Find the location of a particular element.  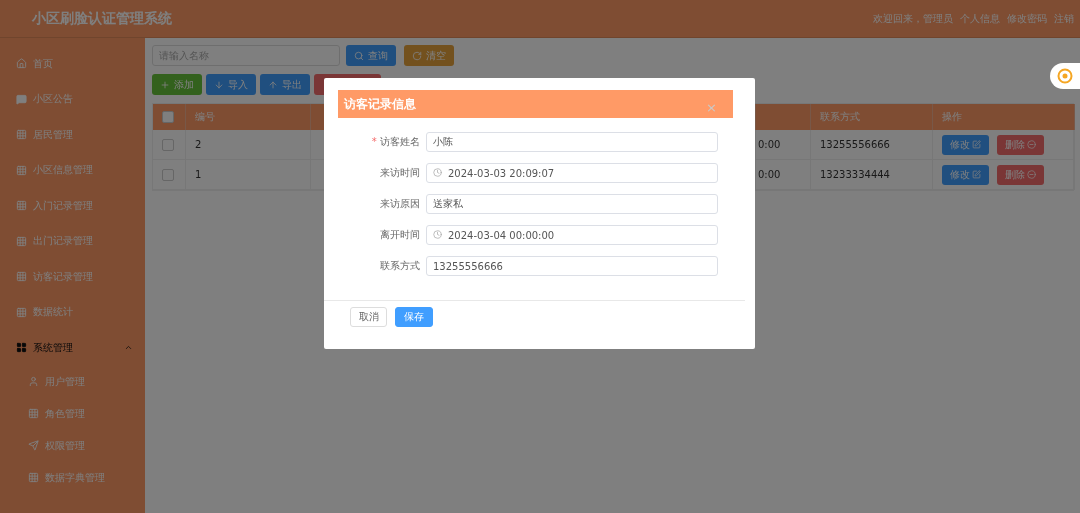

sidebar-item: 小区公告 is located at coordinates (72, 99).